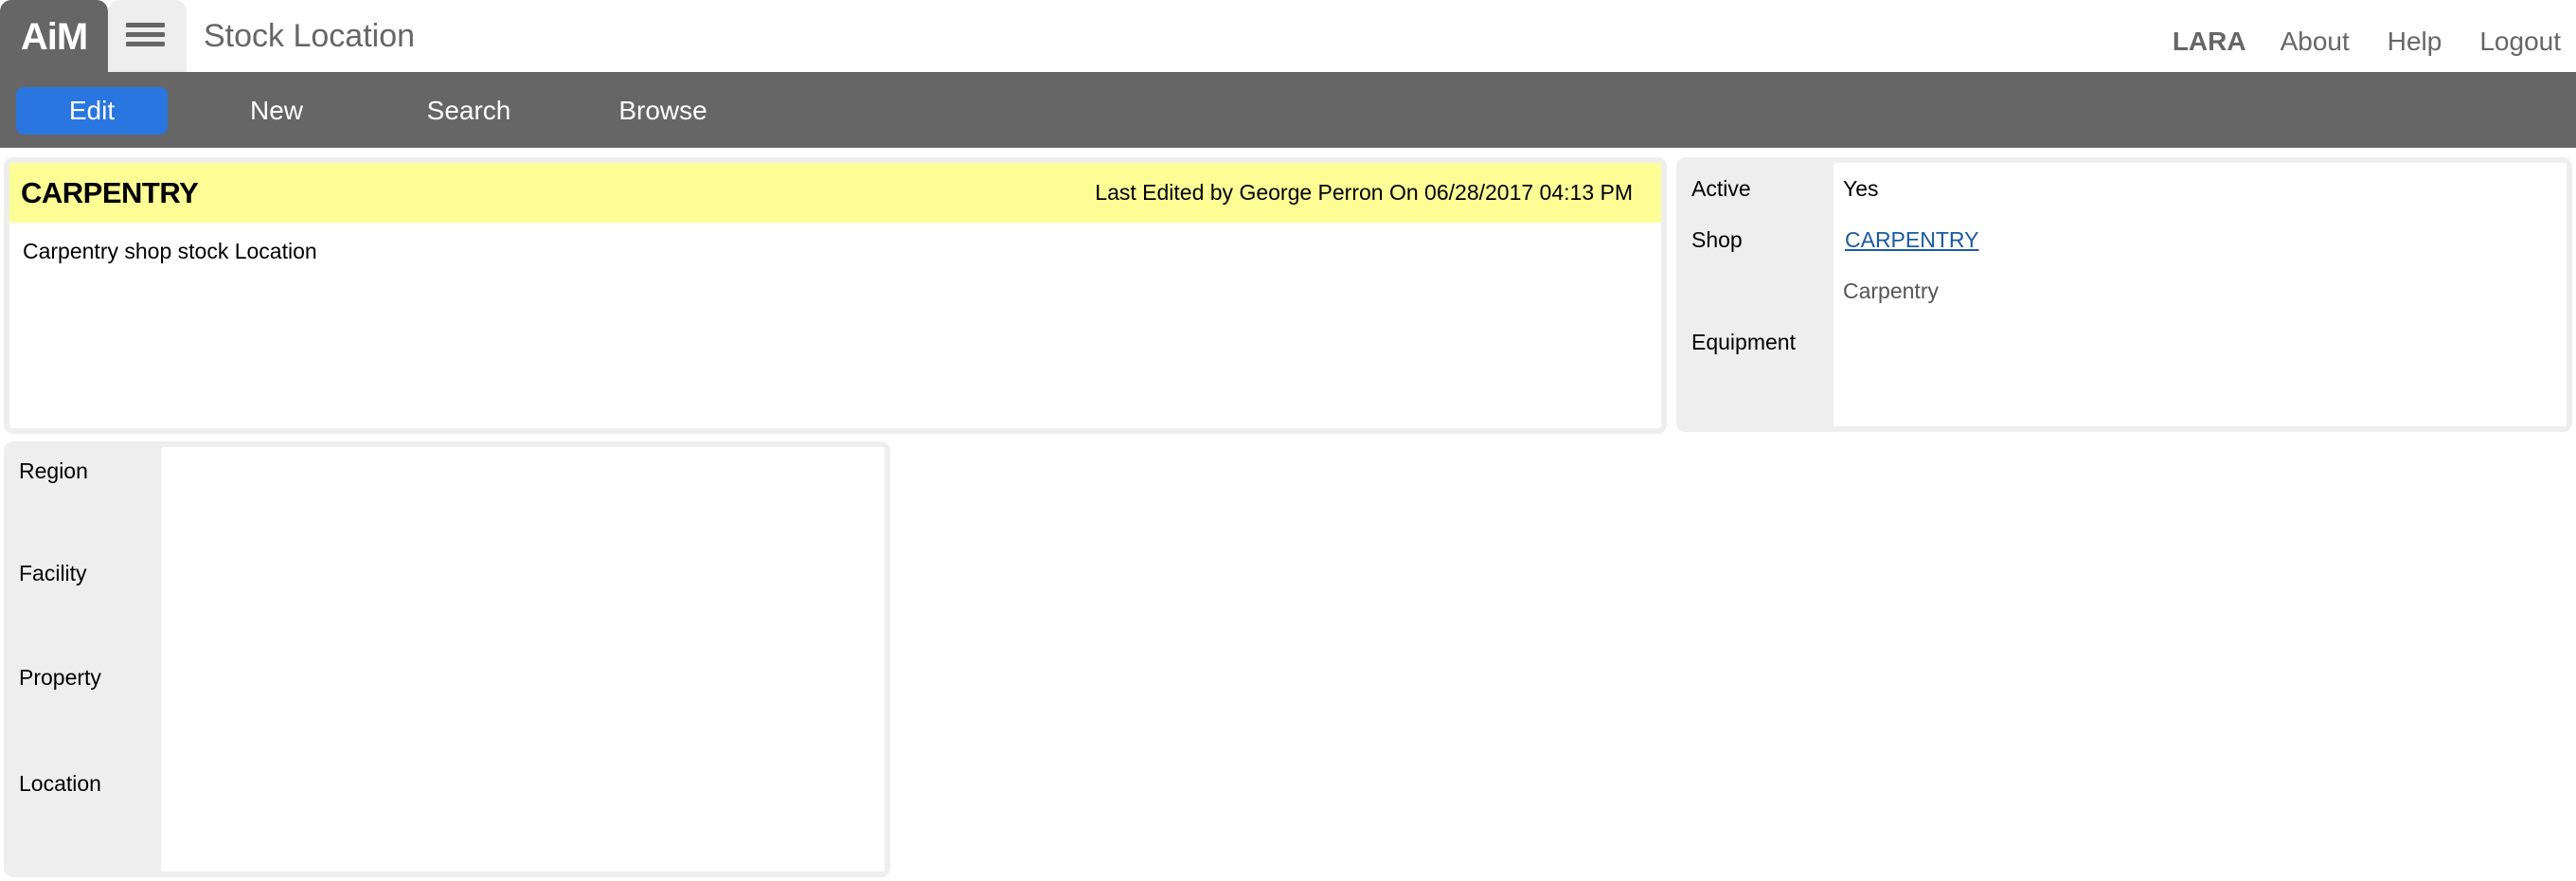  What do you see at coordinates (53, 470) in the screenshot?
I see `region-label: Region` at bounding box center [53, 470].